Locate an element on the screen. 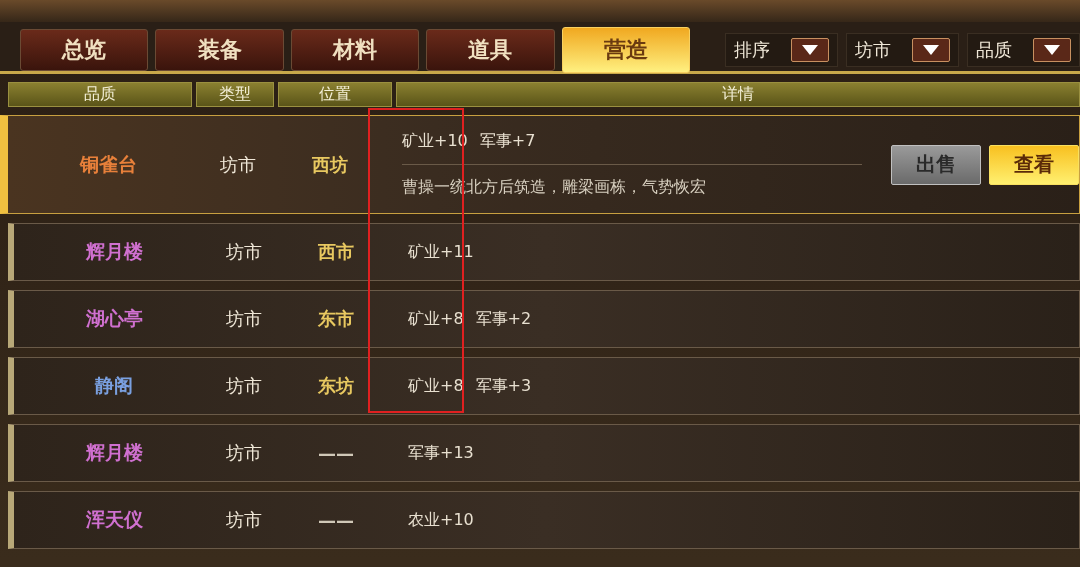  tab: 装备 is located at coordinates (219, 49).